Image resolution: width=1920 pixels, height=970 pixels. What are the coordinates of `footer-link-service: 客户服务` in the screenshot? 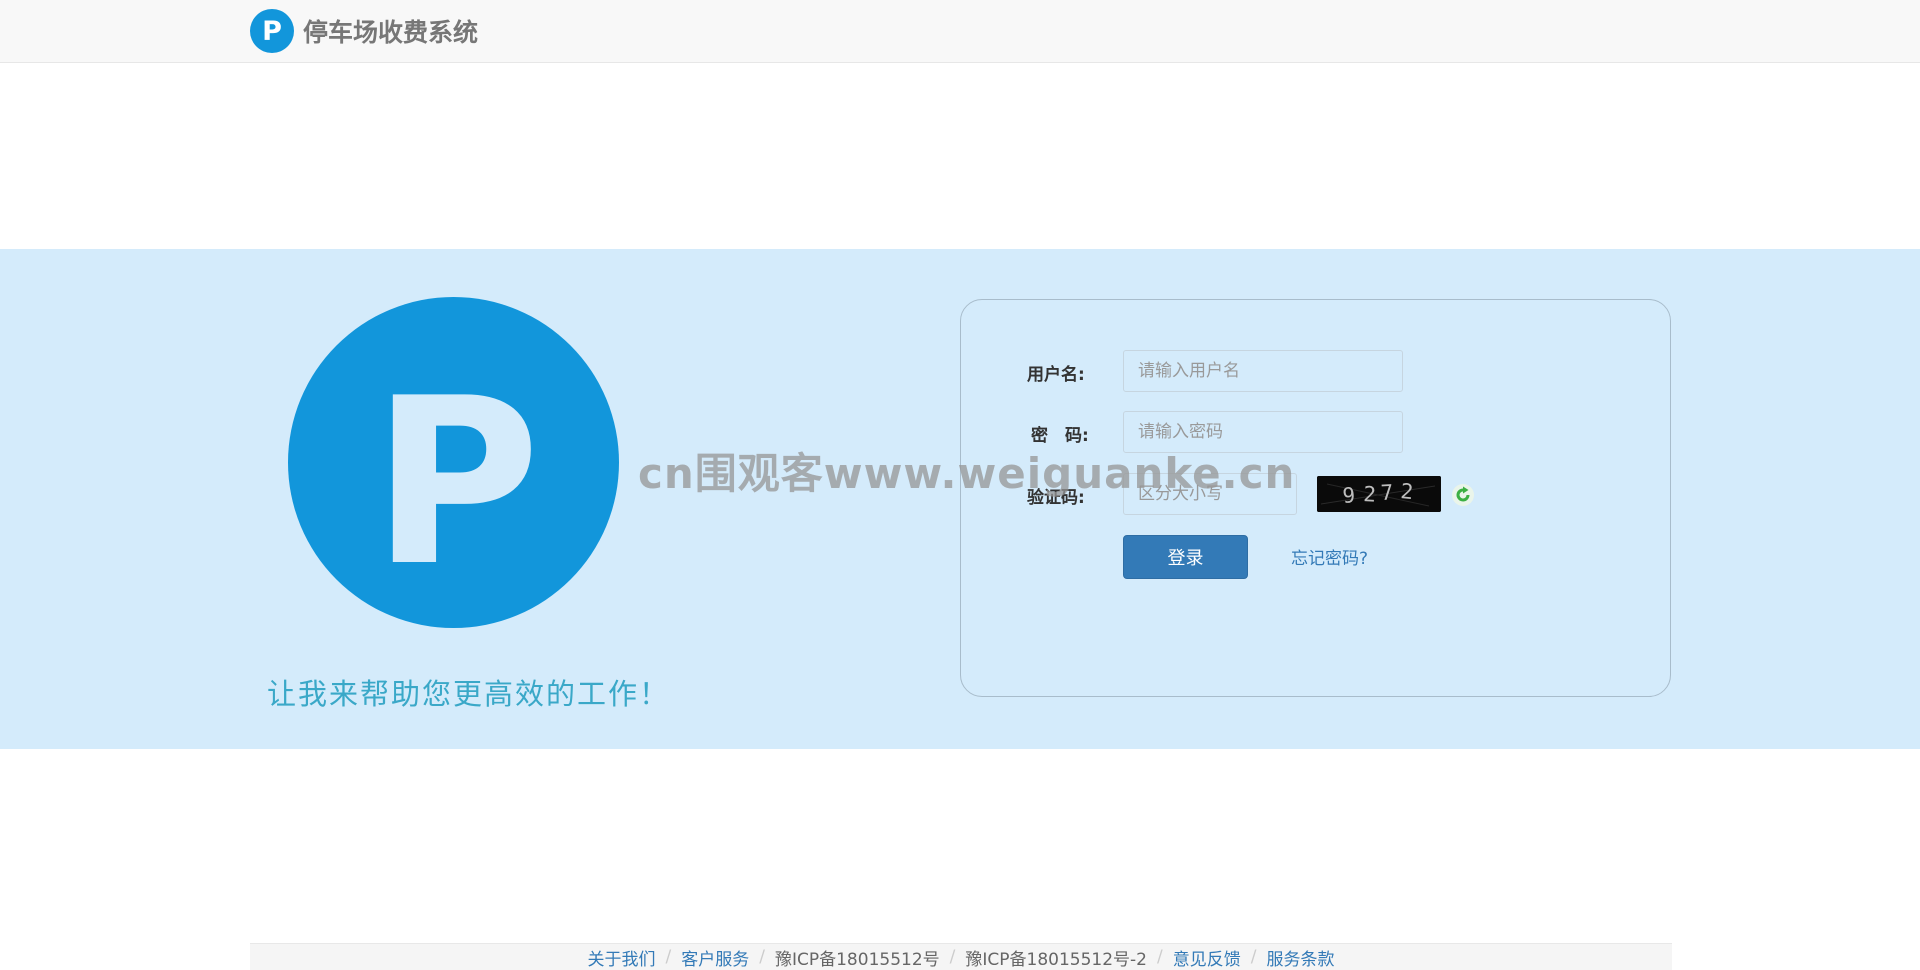 It's located at (715, 957).